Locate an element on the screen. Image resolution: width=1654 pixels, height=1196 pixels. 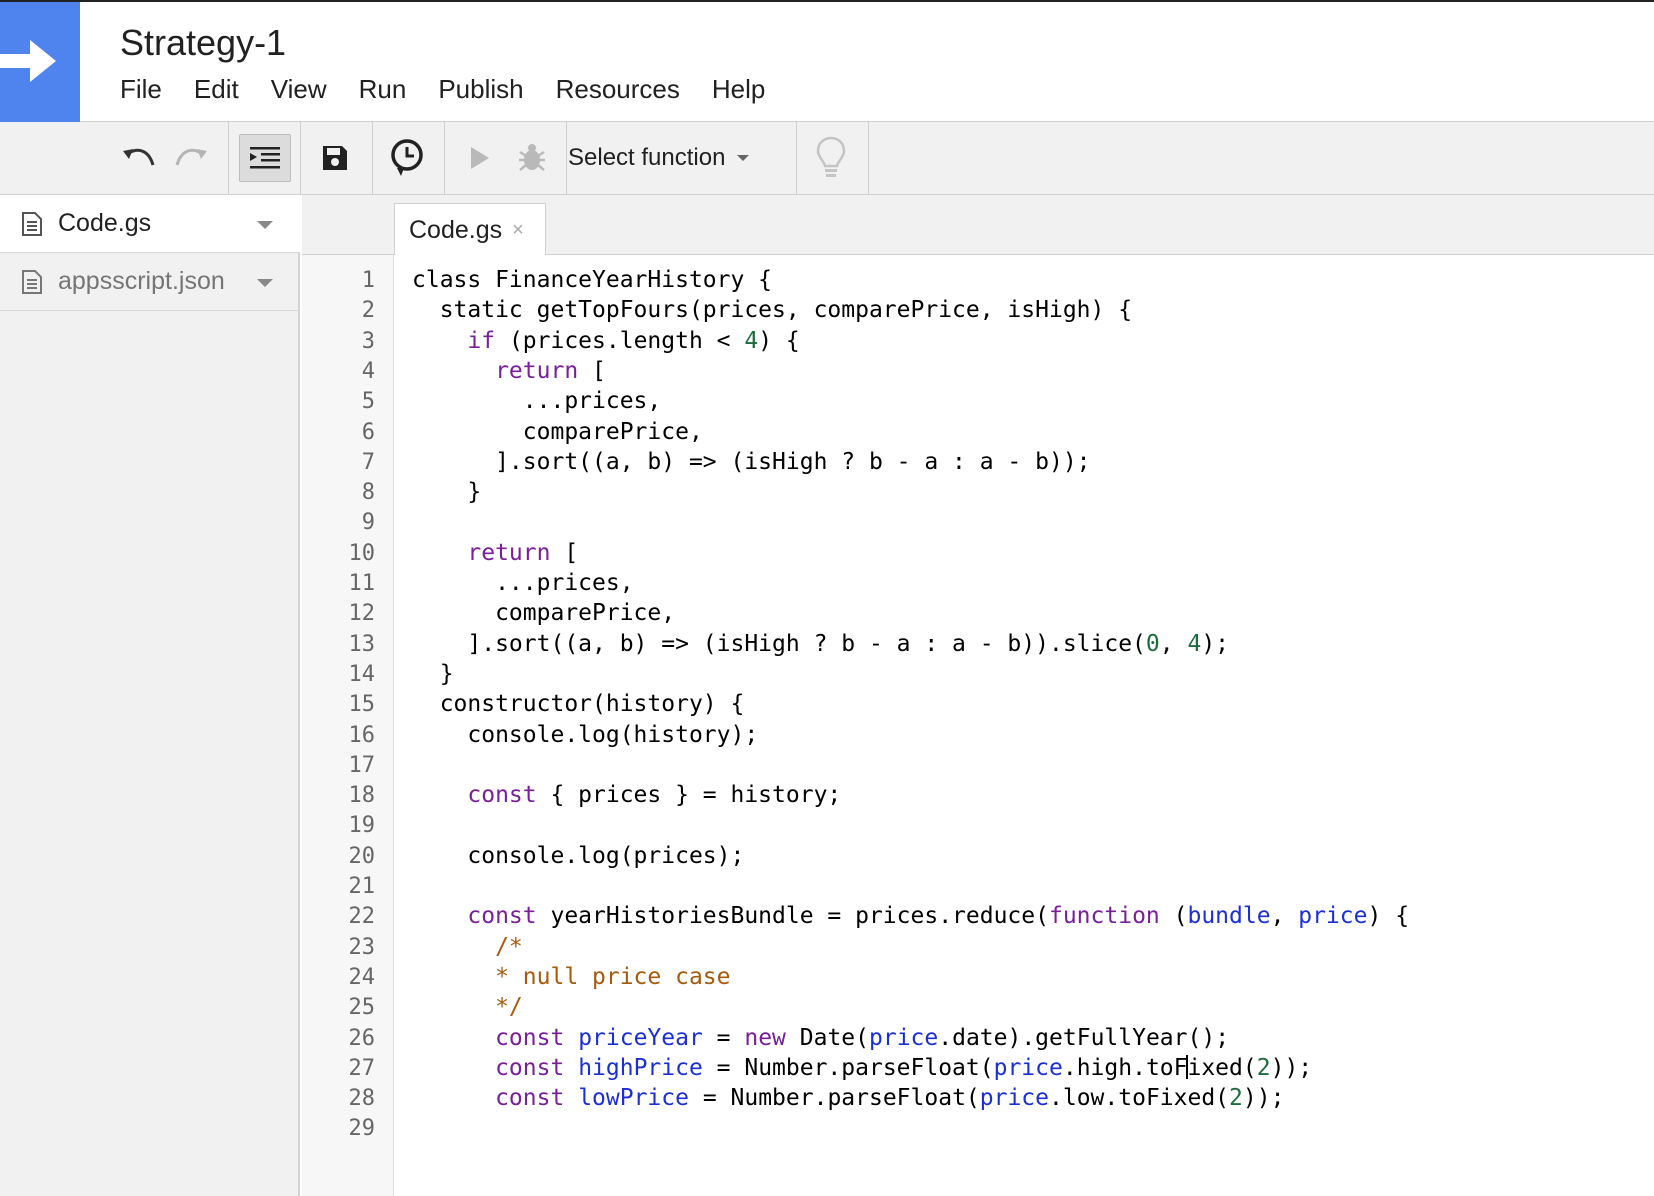
triggers-button is located at coordinates (407, 158).